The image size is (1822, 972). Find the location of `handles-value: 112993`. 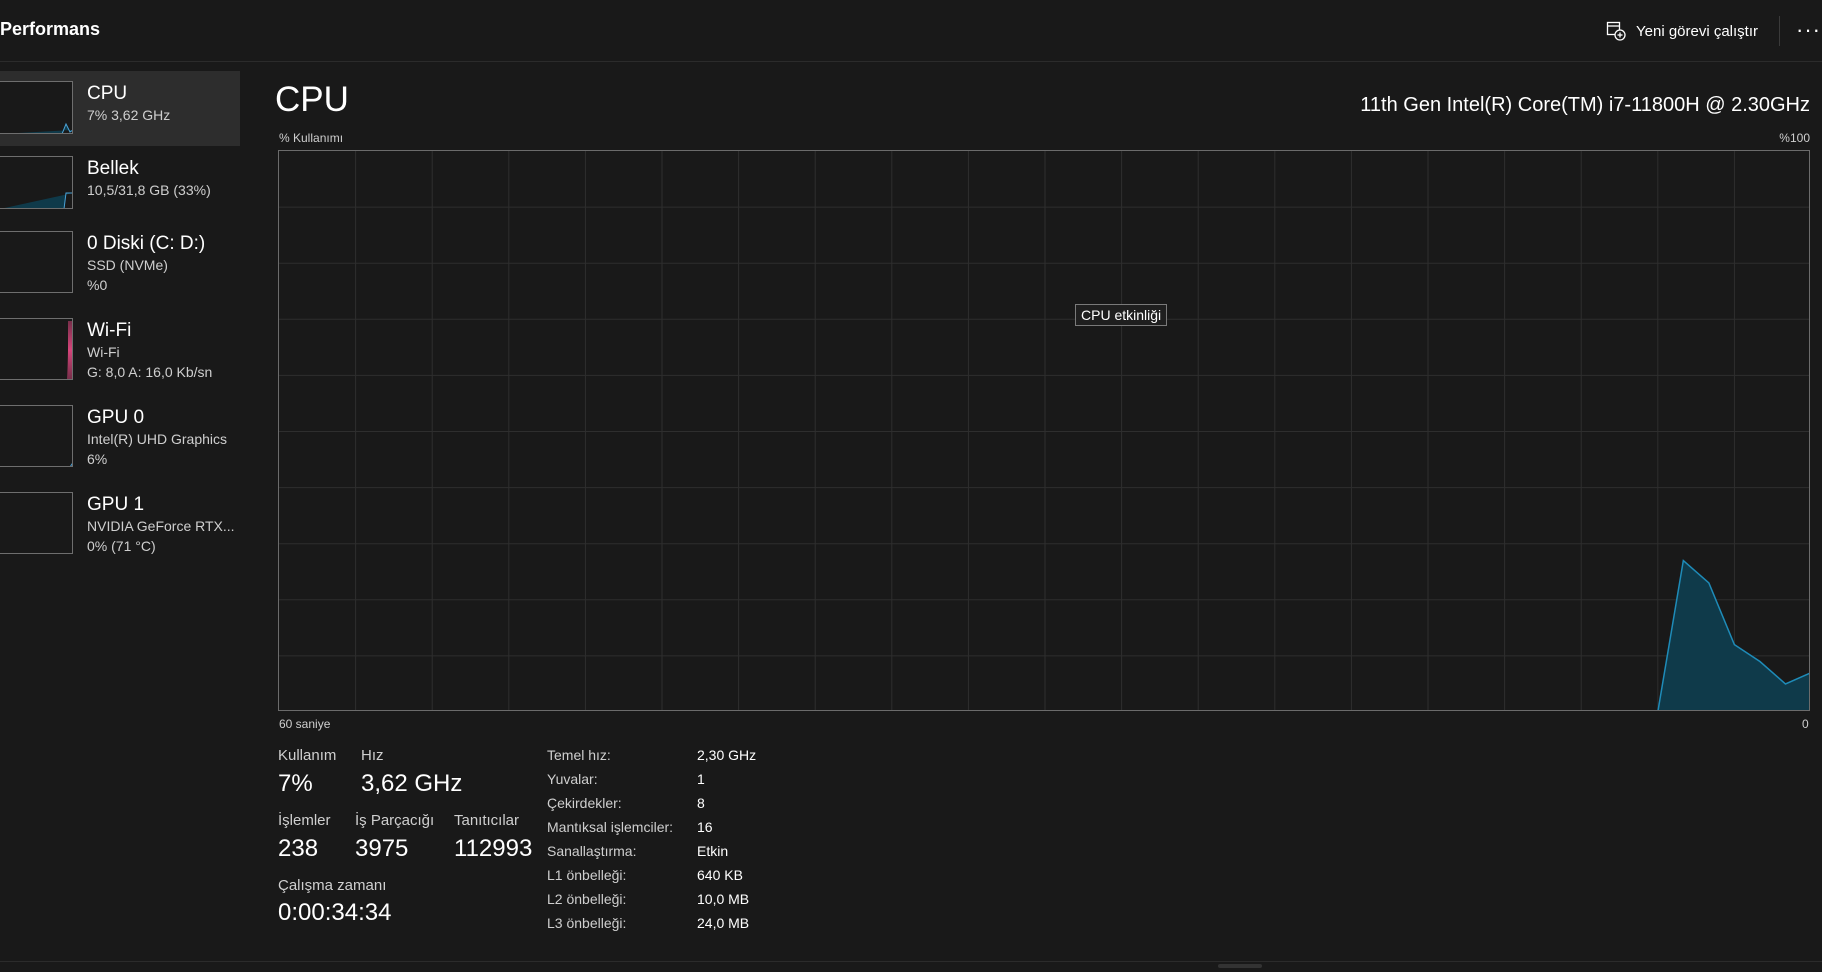

handles-value: 112993 is located at coordinates (493, 848).